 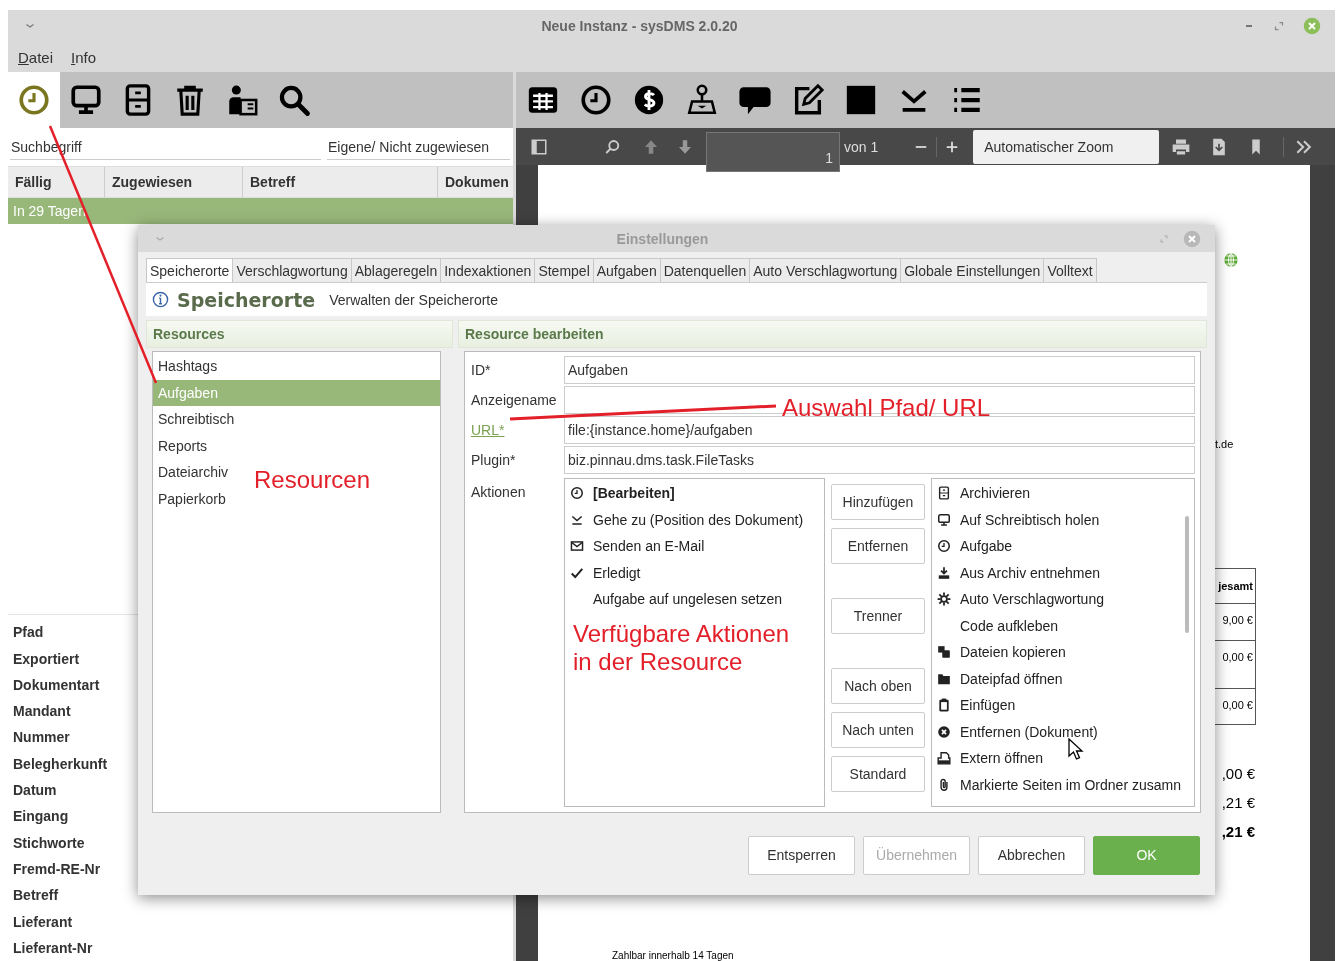 I want to click on text-field: biz.pinnau.dms.task.FileTasks, so click(x=879, y=460).